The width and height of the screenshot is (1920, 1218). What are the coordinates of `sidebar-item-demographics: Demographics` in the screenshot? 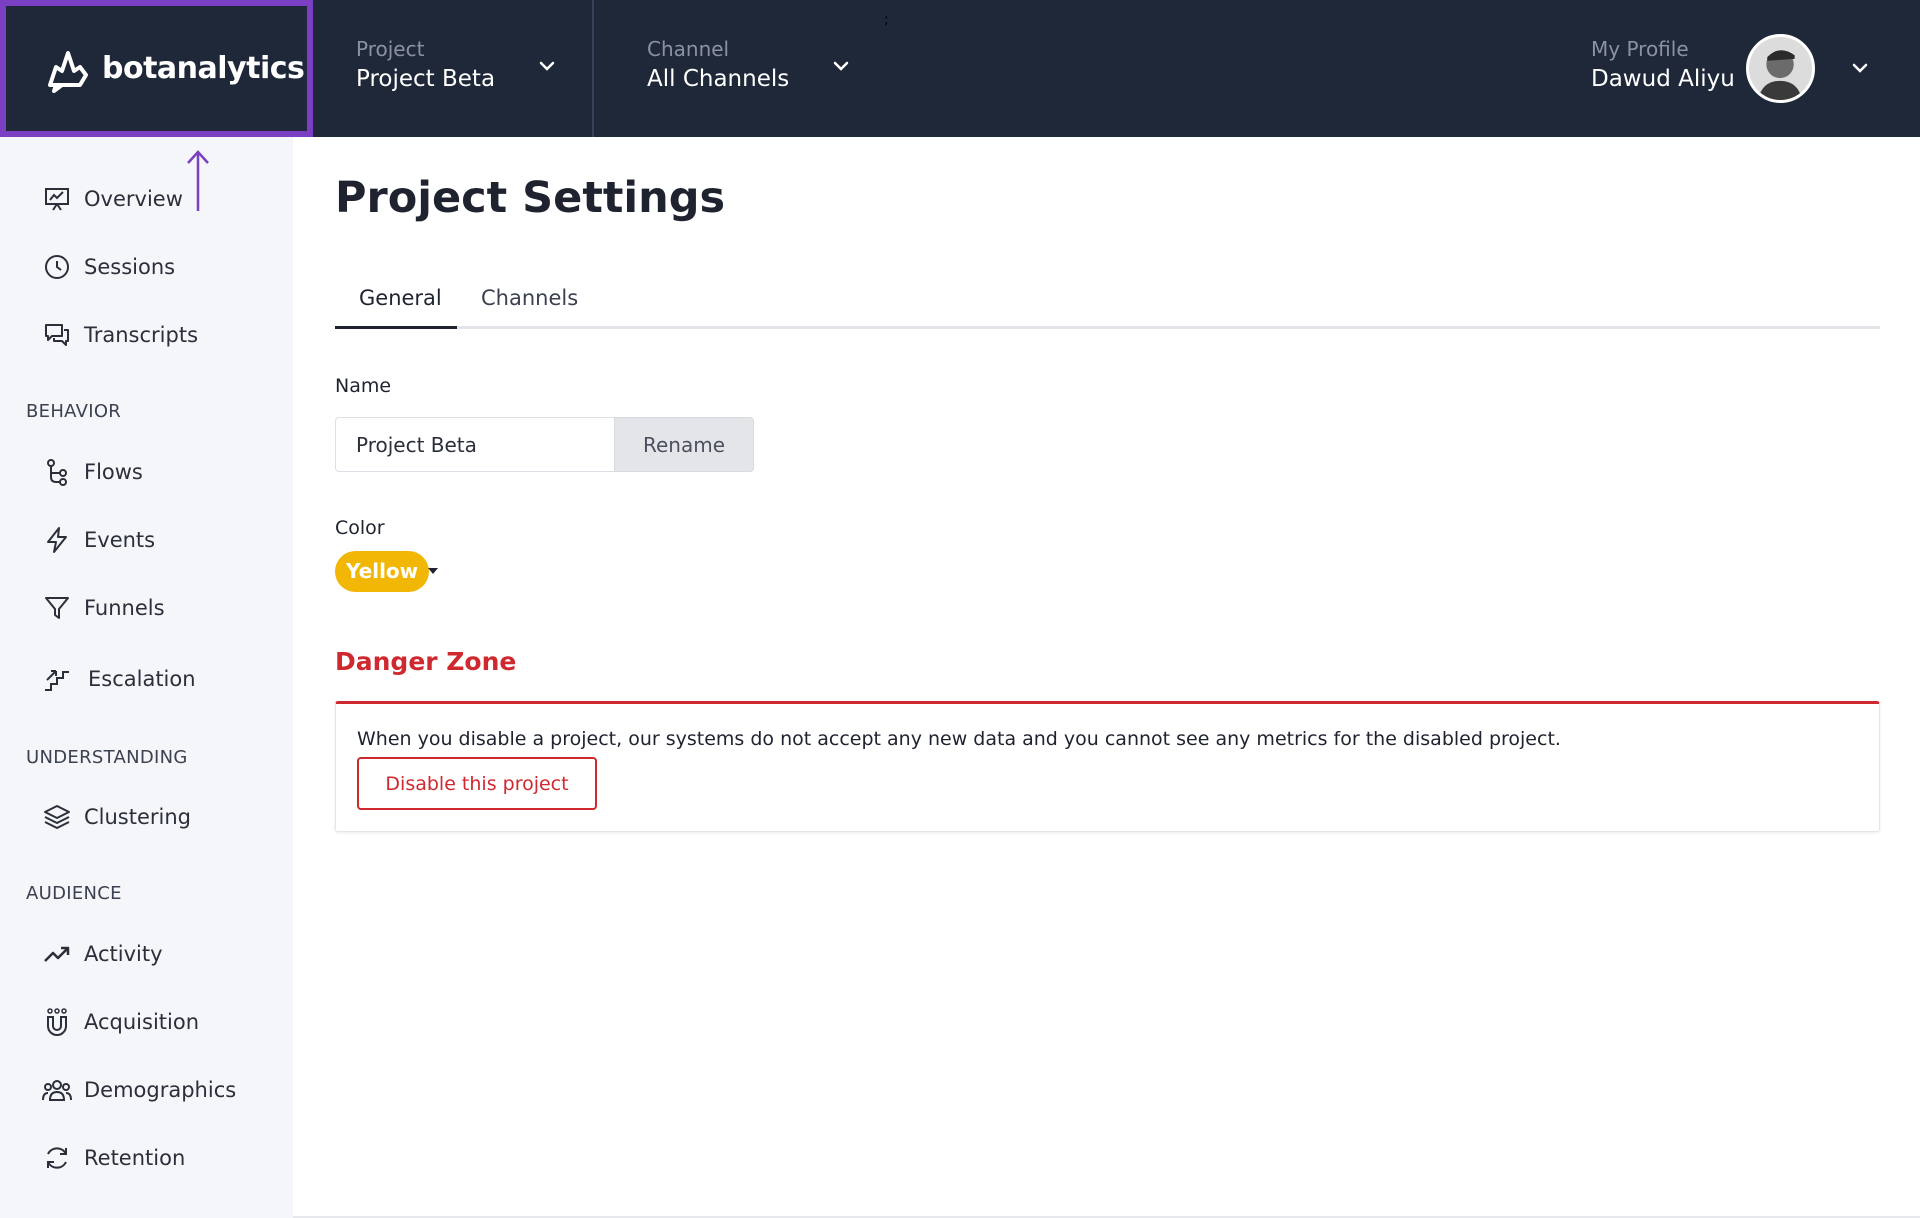 It's located at (139, 1090).